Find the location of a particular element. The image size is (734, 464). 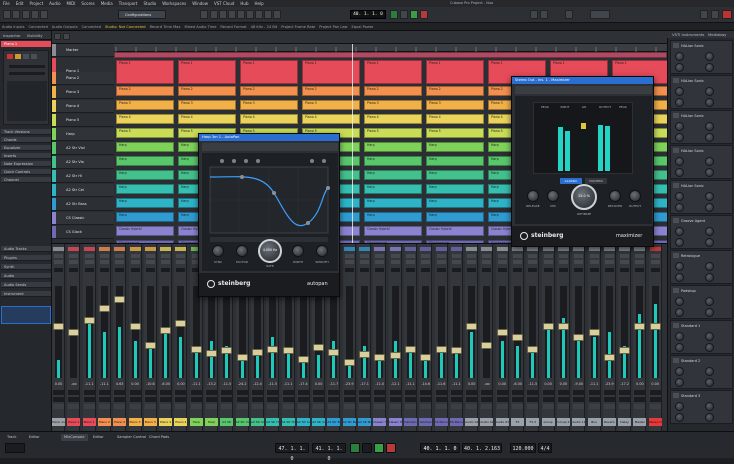

track-name: Marker is located at coordinates (67, 50).